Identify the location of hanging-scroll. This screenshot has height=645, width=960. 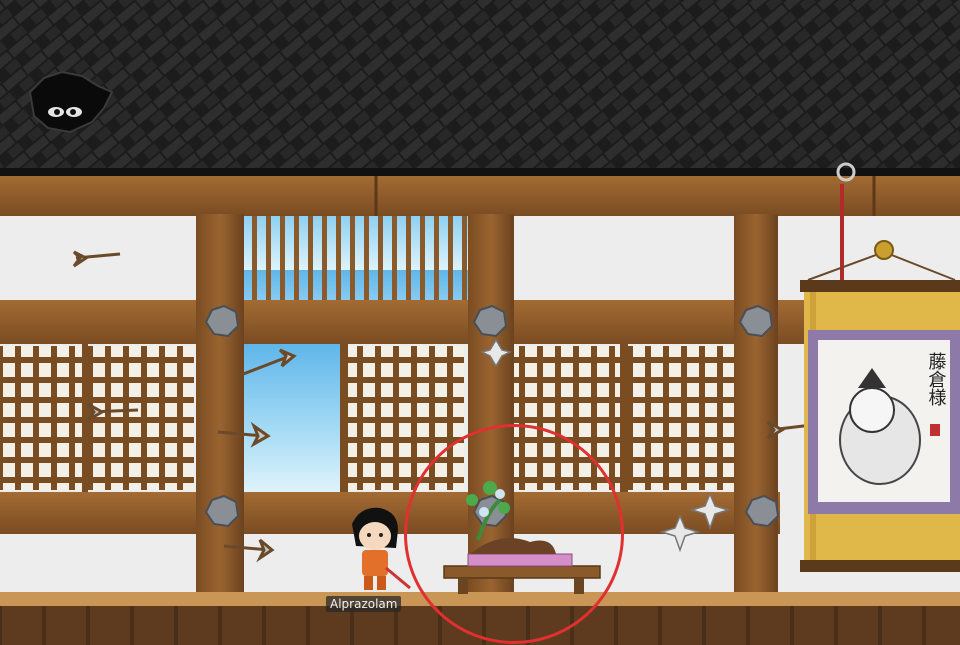
(880, 406).